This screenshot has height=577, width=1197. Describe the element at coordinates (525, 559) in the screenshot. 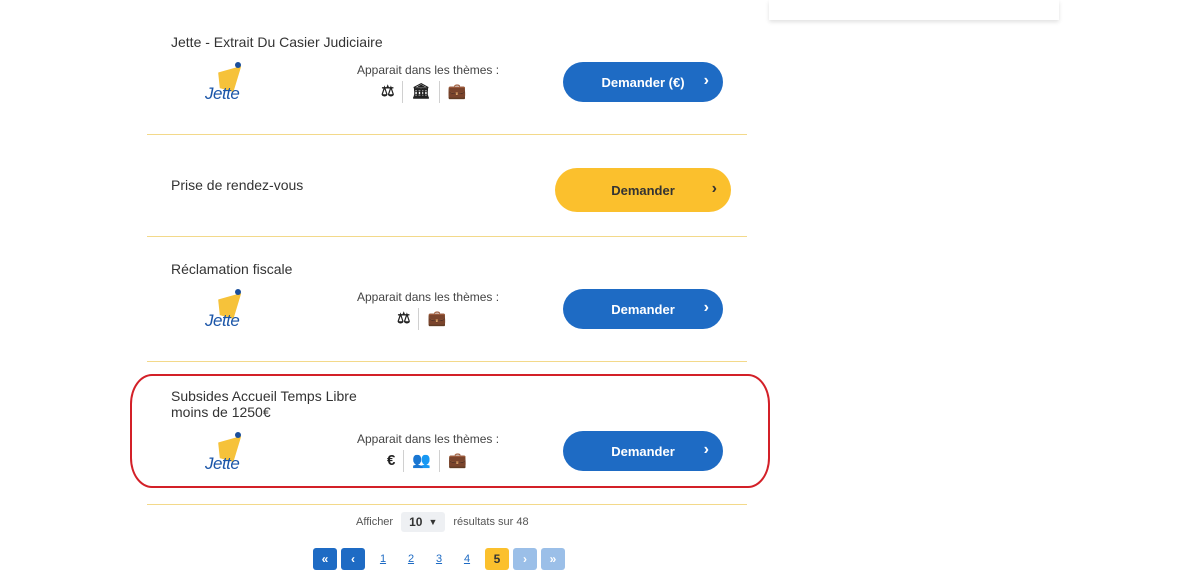

I see `next-page-button: ›` at that location.